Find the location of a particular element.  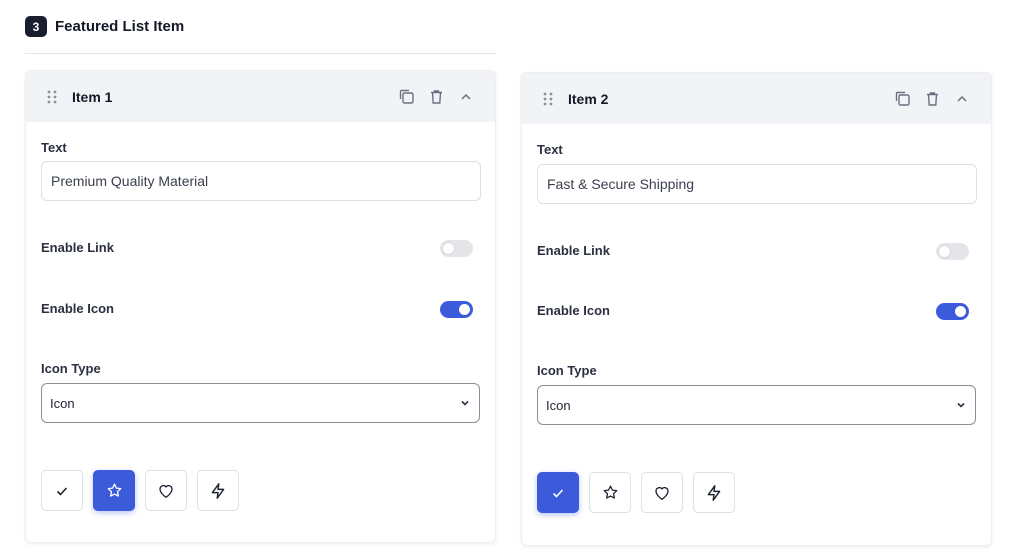

card-header: Item 2 is located at coordinates (756, 98).